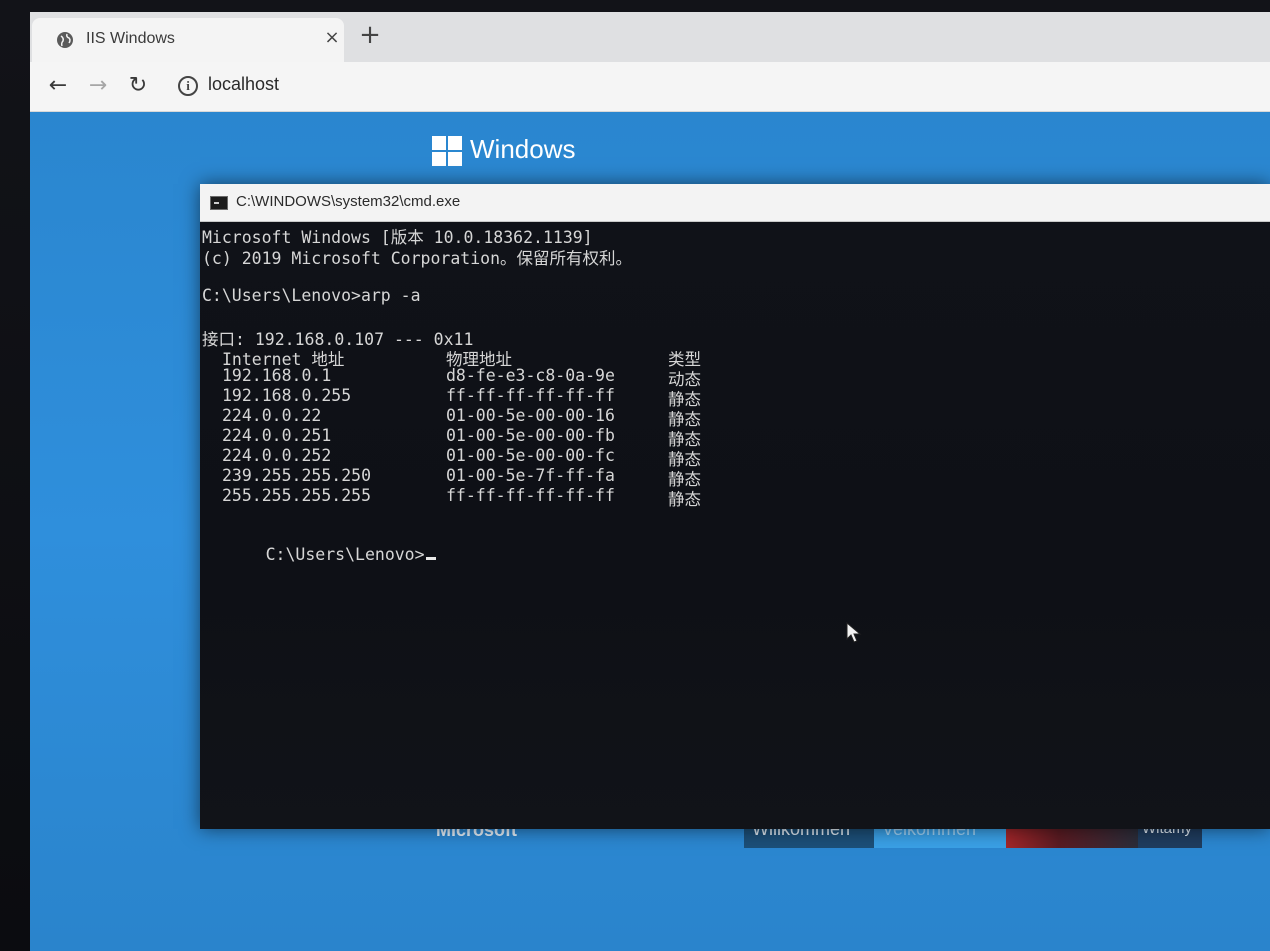 The width and height of the screenshot is (1270, 951). I want to click on site-info-icon: i, so click(188, 86).